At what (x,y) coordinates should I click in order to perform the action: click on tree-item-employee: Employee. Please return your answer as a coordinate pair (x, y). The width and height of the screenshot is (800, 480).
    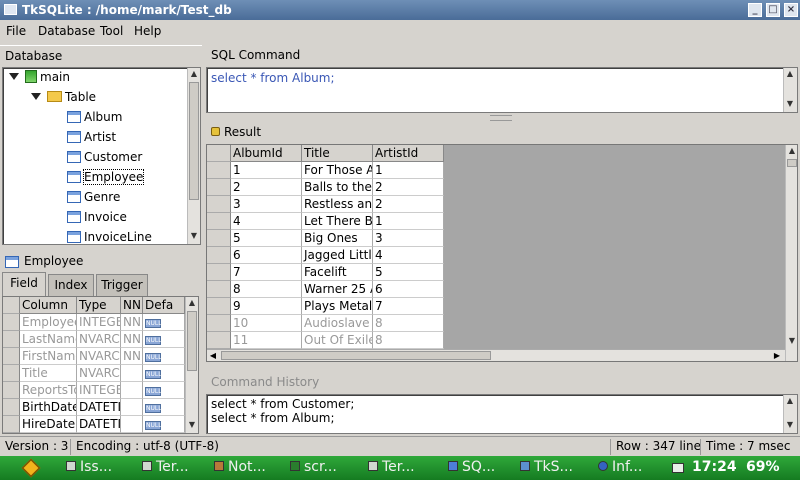
    Looking at the image, I should click on (106, 179).